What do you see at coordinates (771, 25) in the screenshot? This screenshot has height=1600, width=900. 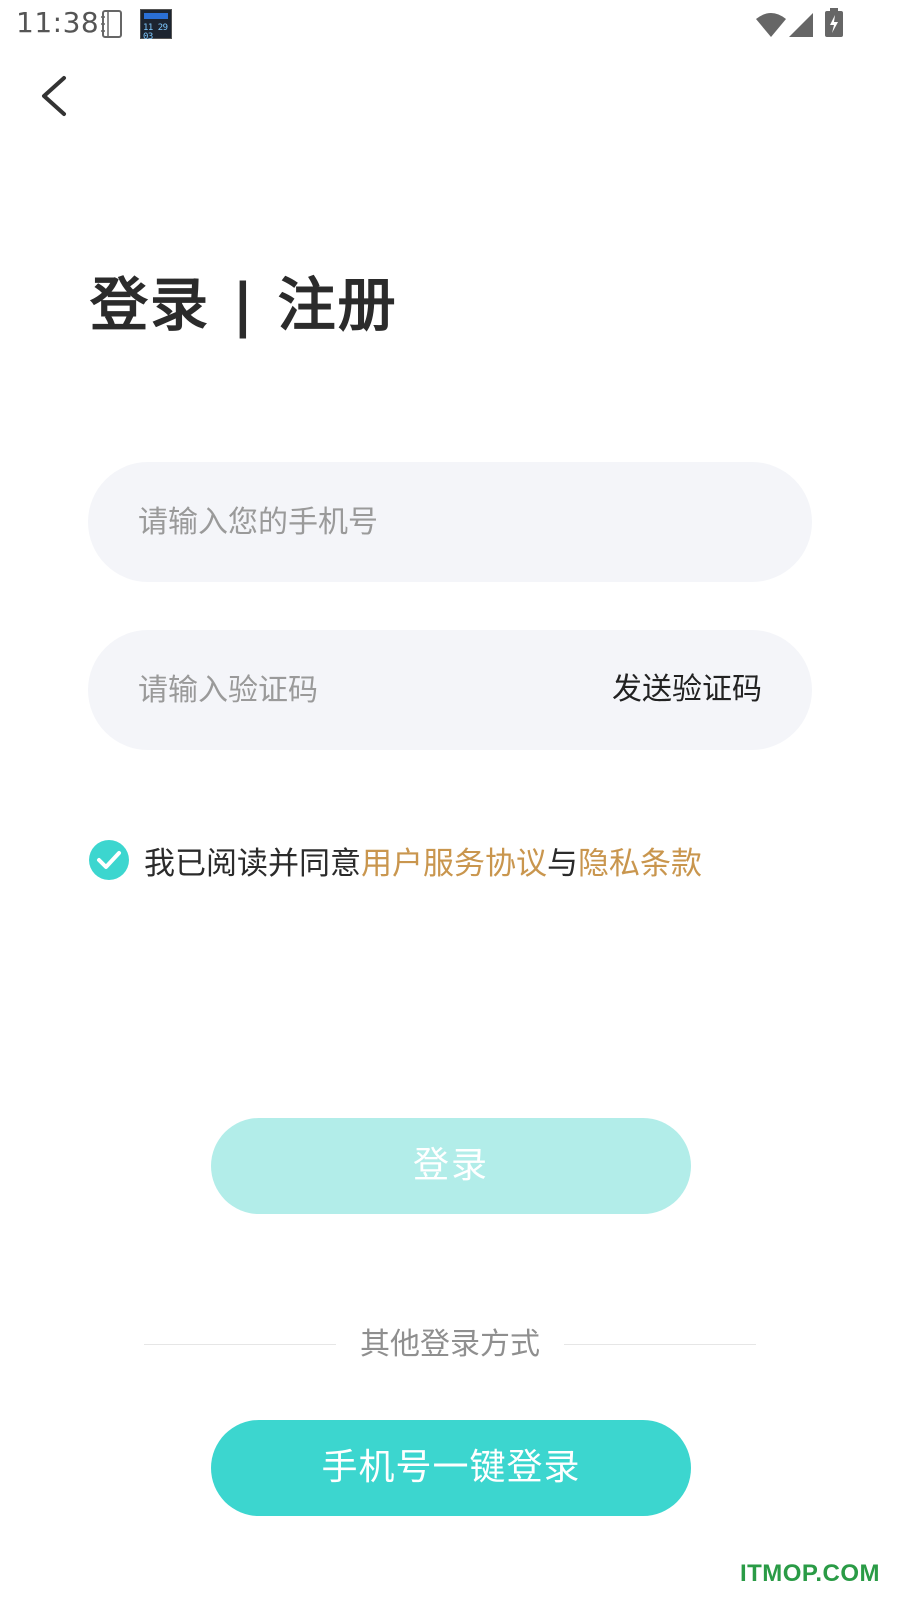 I see `wifi-icon` at bounding box center [771, 25].